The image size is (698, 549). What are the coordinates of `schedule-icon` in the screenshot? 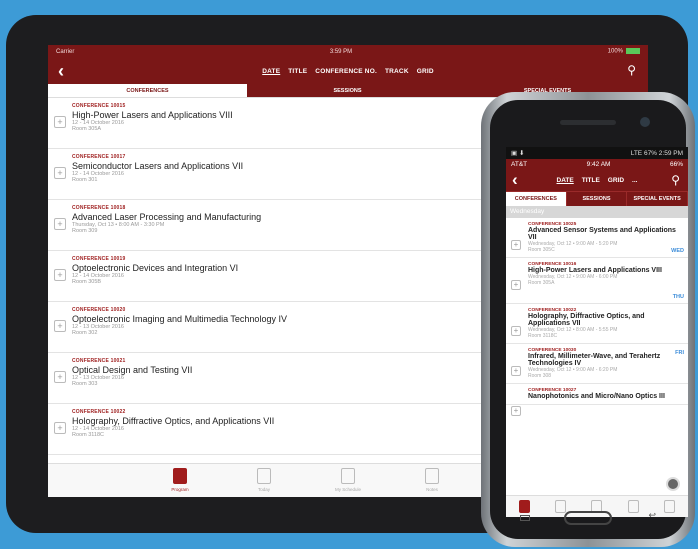 It's located at (348, 476).